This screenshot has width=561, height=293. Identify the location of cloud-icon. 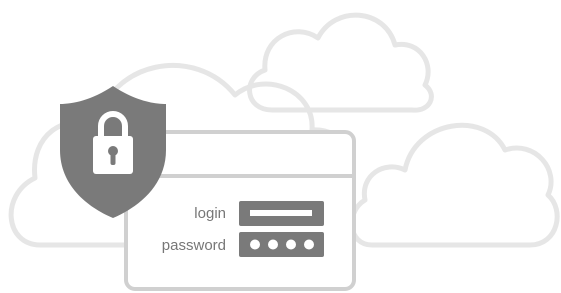
(340, 62).